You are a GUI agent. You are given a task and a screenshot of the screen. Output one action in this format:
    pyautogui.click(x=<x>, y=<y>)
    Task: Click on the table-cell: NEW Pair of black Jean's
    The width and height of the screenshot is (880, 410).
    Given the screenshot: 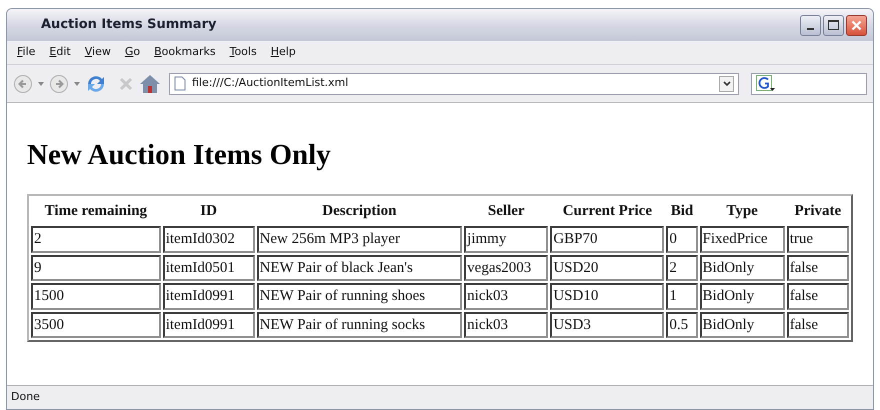 What is the action you would take?
    pyautogui.click(x=359, y=267)
    